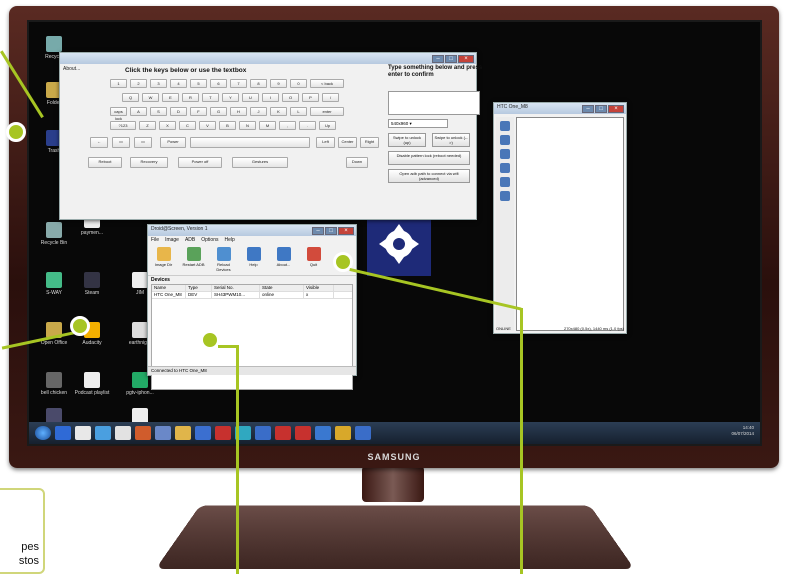  Describe the element at coordinates (238, 111) in the screenshot. I see `key-h: H` at that location.